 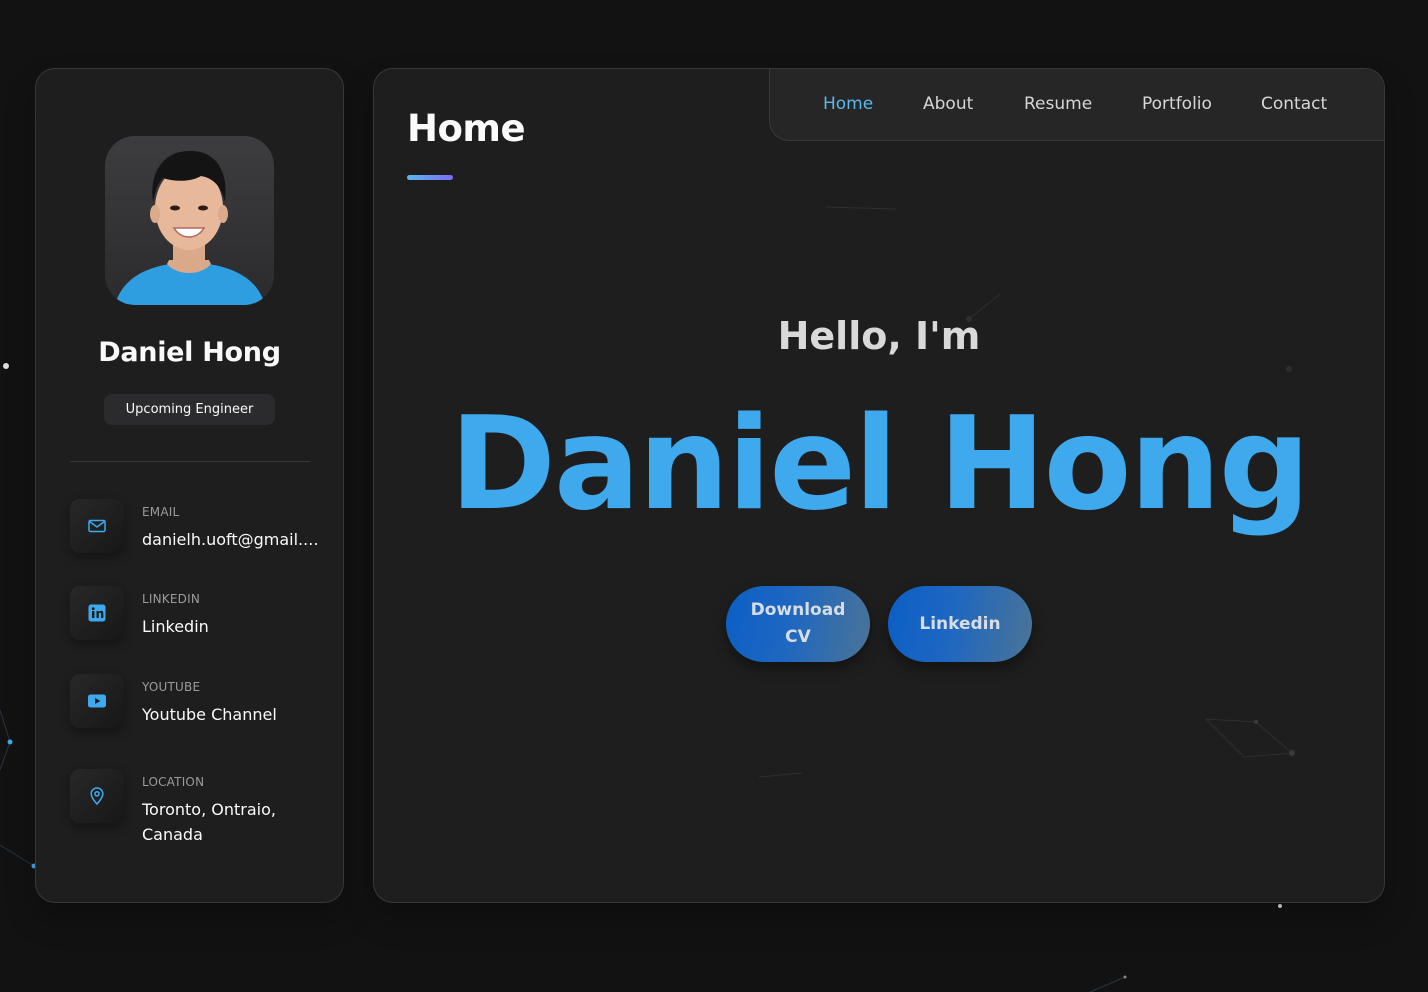 I want to click on linkedin-link: Linkedin, so click(x=237, y=626).